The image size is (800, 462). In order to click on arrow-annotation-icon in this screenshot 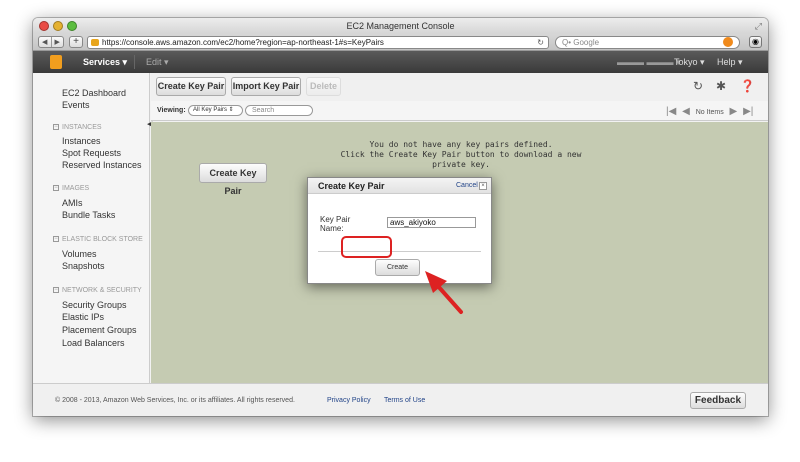, I will do `click(444, 292)`.